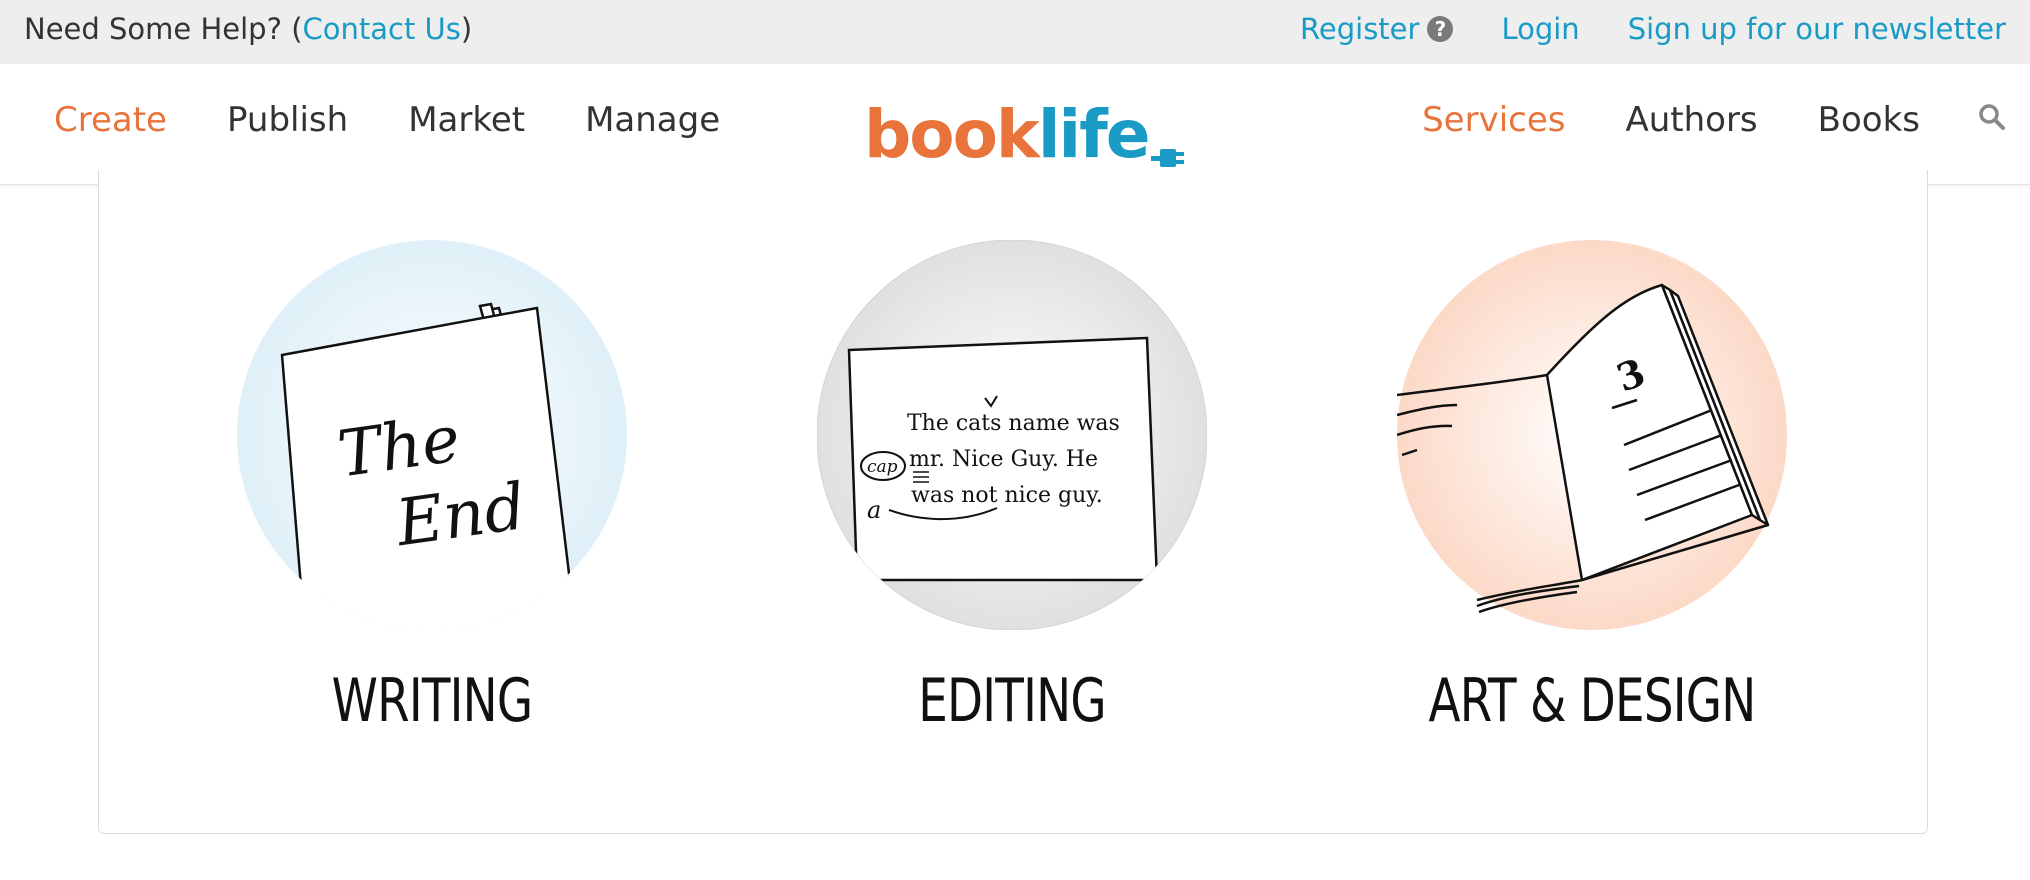  Describe the element at coordinates (110, 120) in the screenshot. I see `nav-create: Create` at that location.